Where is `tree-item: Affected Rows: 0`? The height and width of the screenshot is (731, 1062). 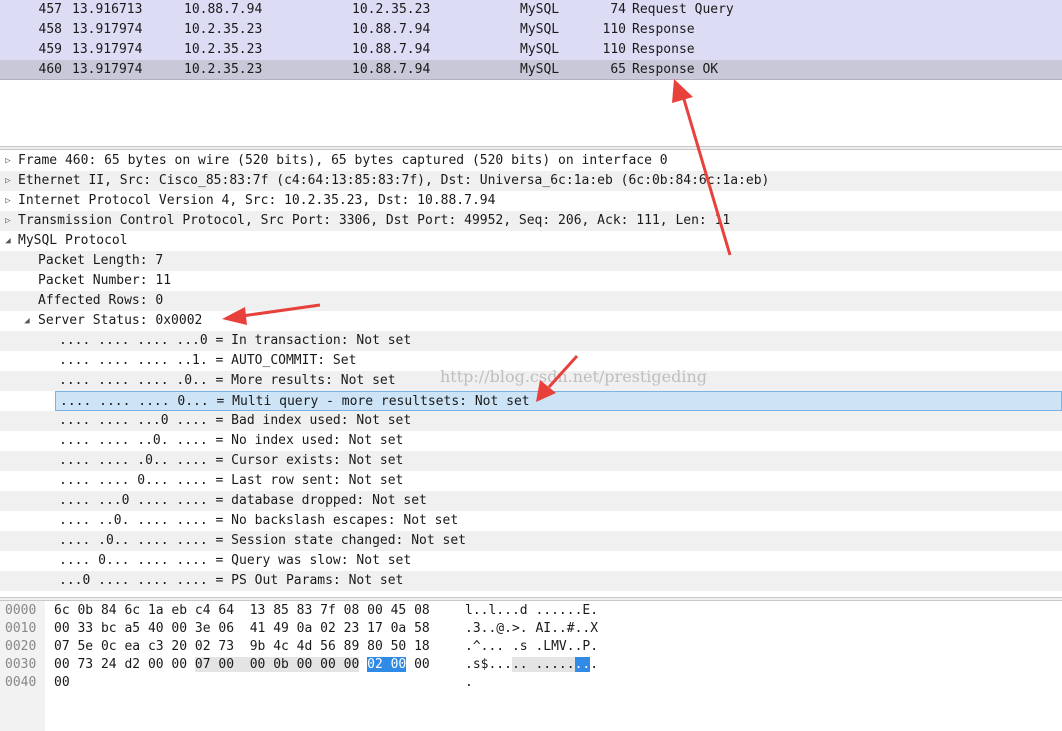 tree-item: Affected Rows: 0 is located at coordinates (531, 301).